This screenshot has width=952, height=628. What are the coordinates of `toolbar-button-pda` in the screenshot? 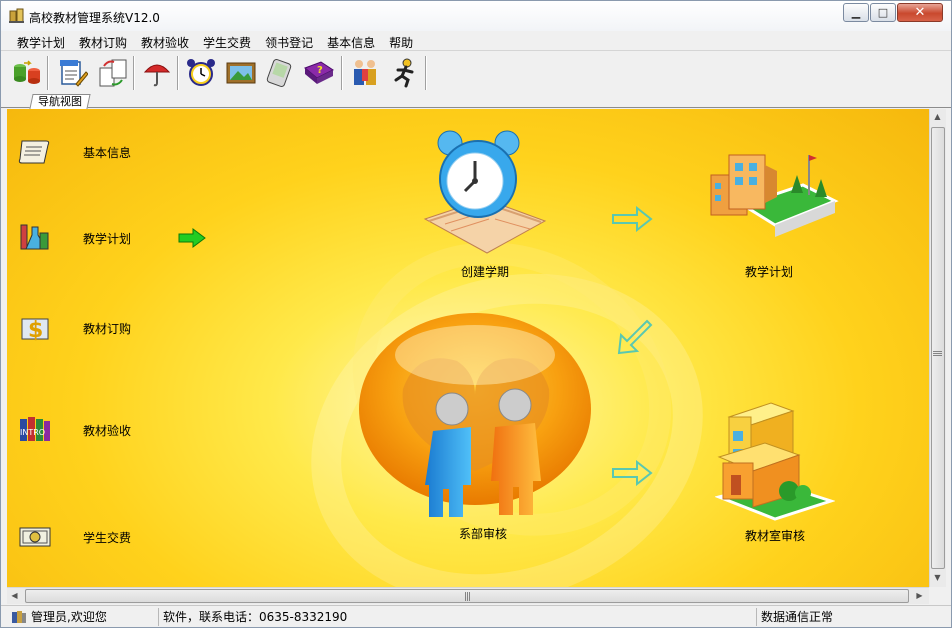 It's located at (279, 73).